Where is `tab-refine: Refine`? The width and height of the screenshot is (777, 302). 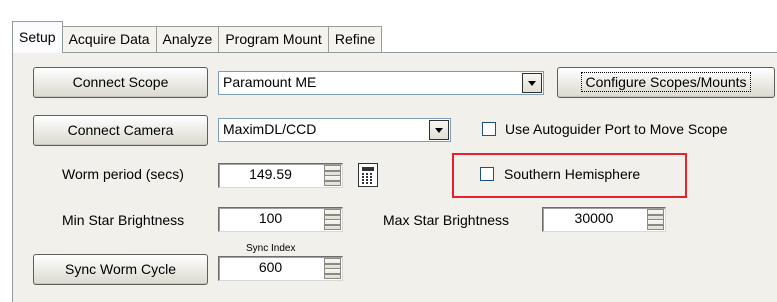
tab-refine: Refine is located at coordinates (355, 39).